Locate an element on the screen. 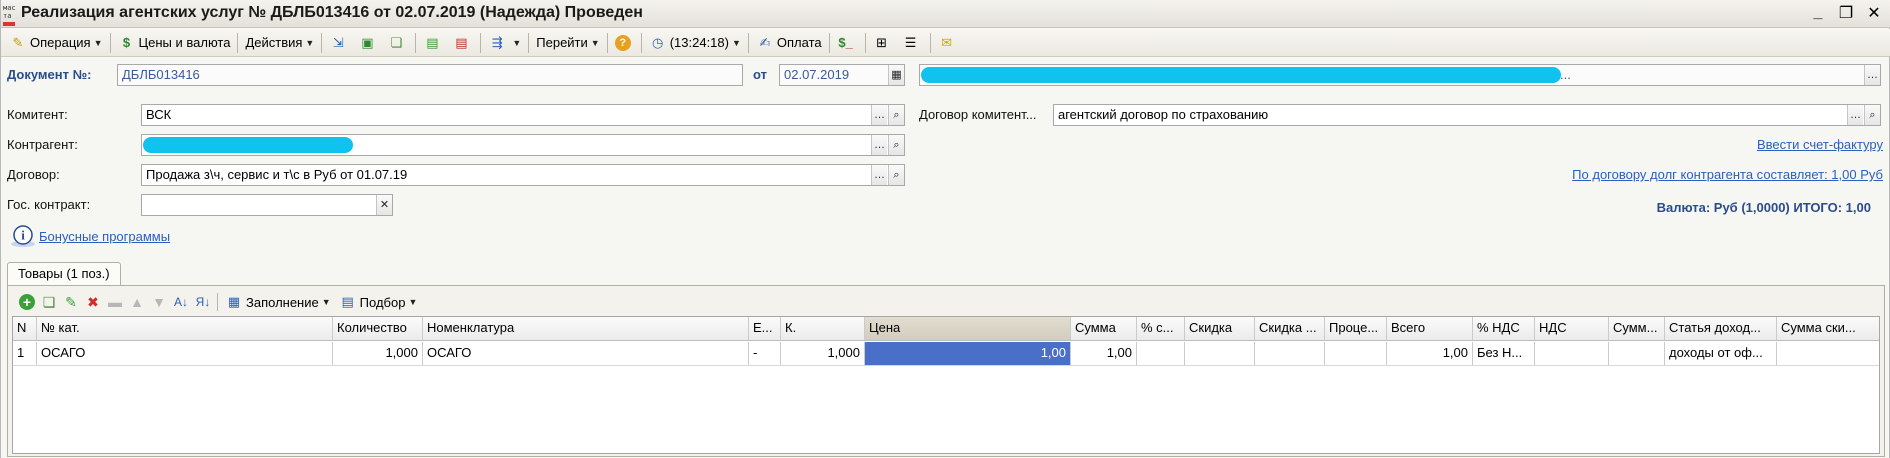 The height and width of the screenshot is (458, 1890). gov-contract-field: ✕ is located at coordinates (267, 205).